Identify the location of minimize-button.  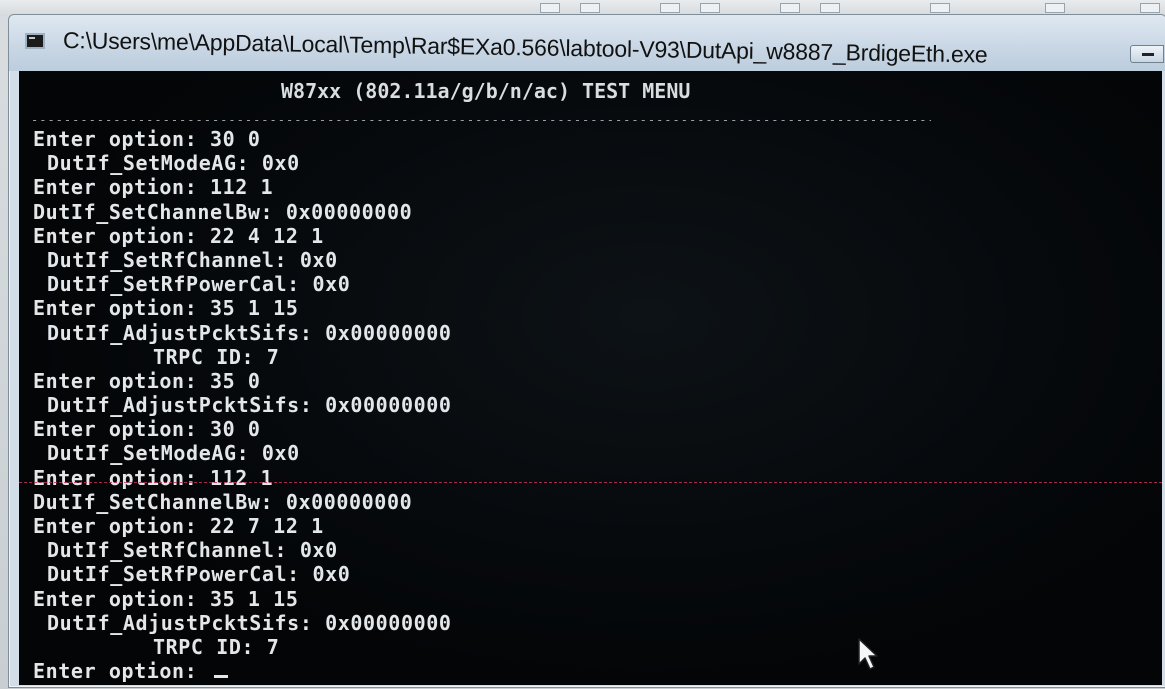
(1147, 54).